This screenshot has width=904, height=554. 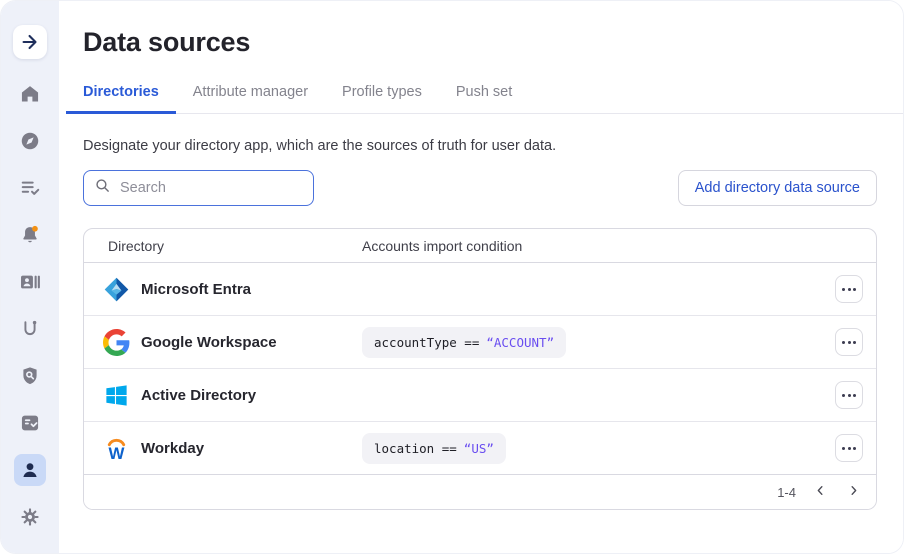 What do you see at coordinates (209, 342) in the screenshot?
I see `directory-name: Google Workspace` at bounding box center [209, 342].